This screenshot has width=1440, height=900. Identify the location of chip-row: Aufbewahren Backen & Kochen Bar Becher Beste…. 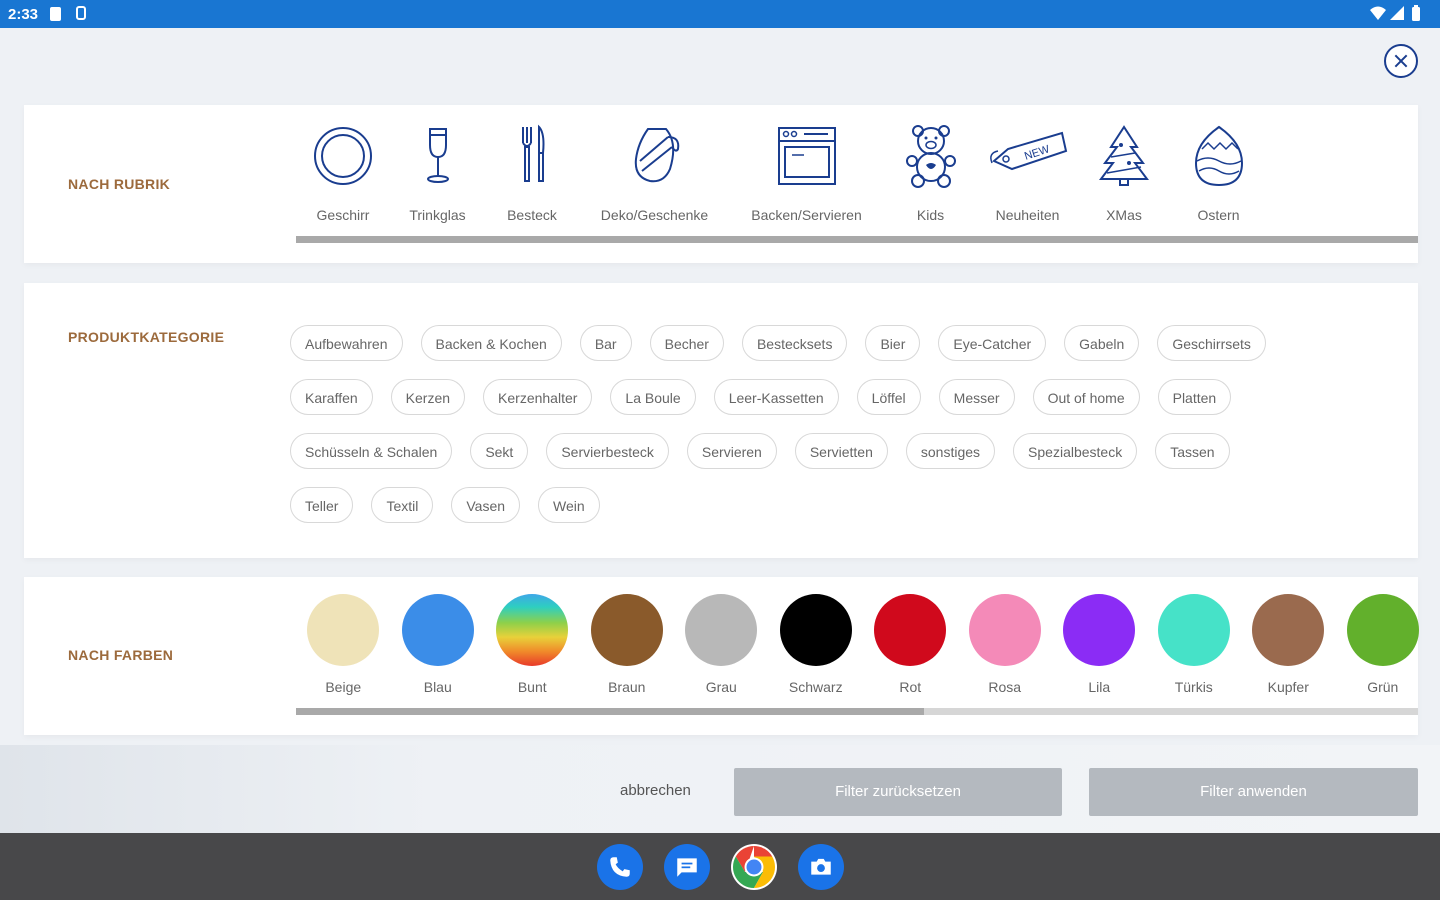
(845, 352).